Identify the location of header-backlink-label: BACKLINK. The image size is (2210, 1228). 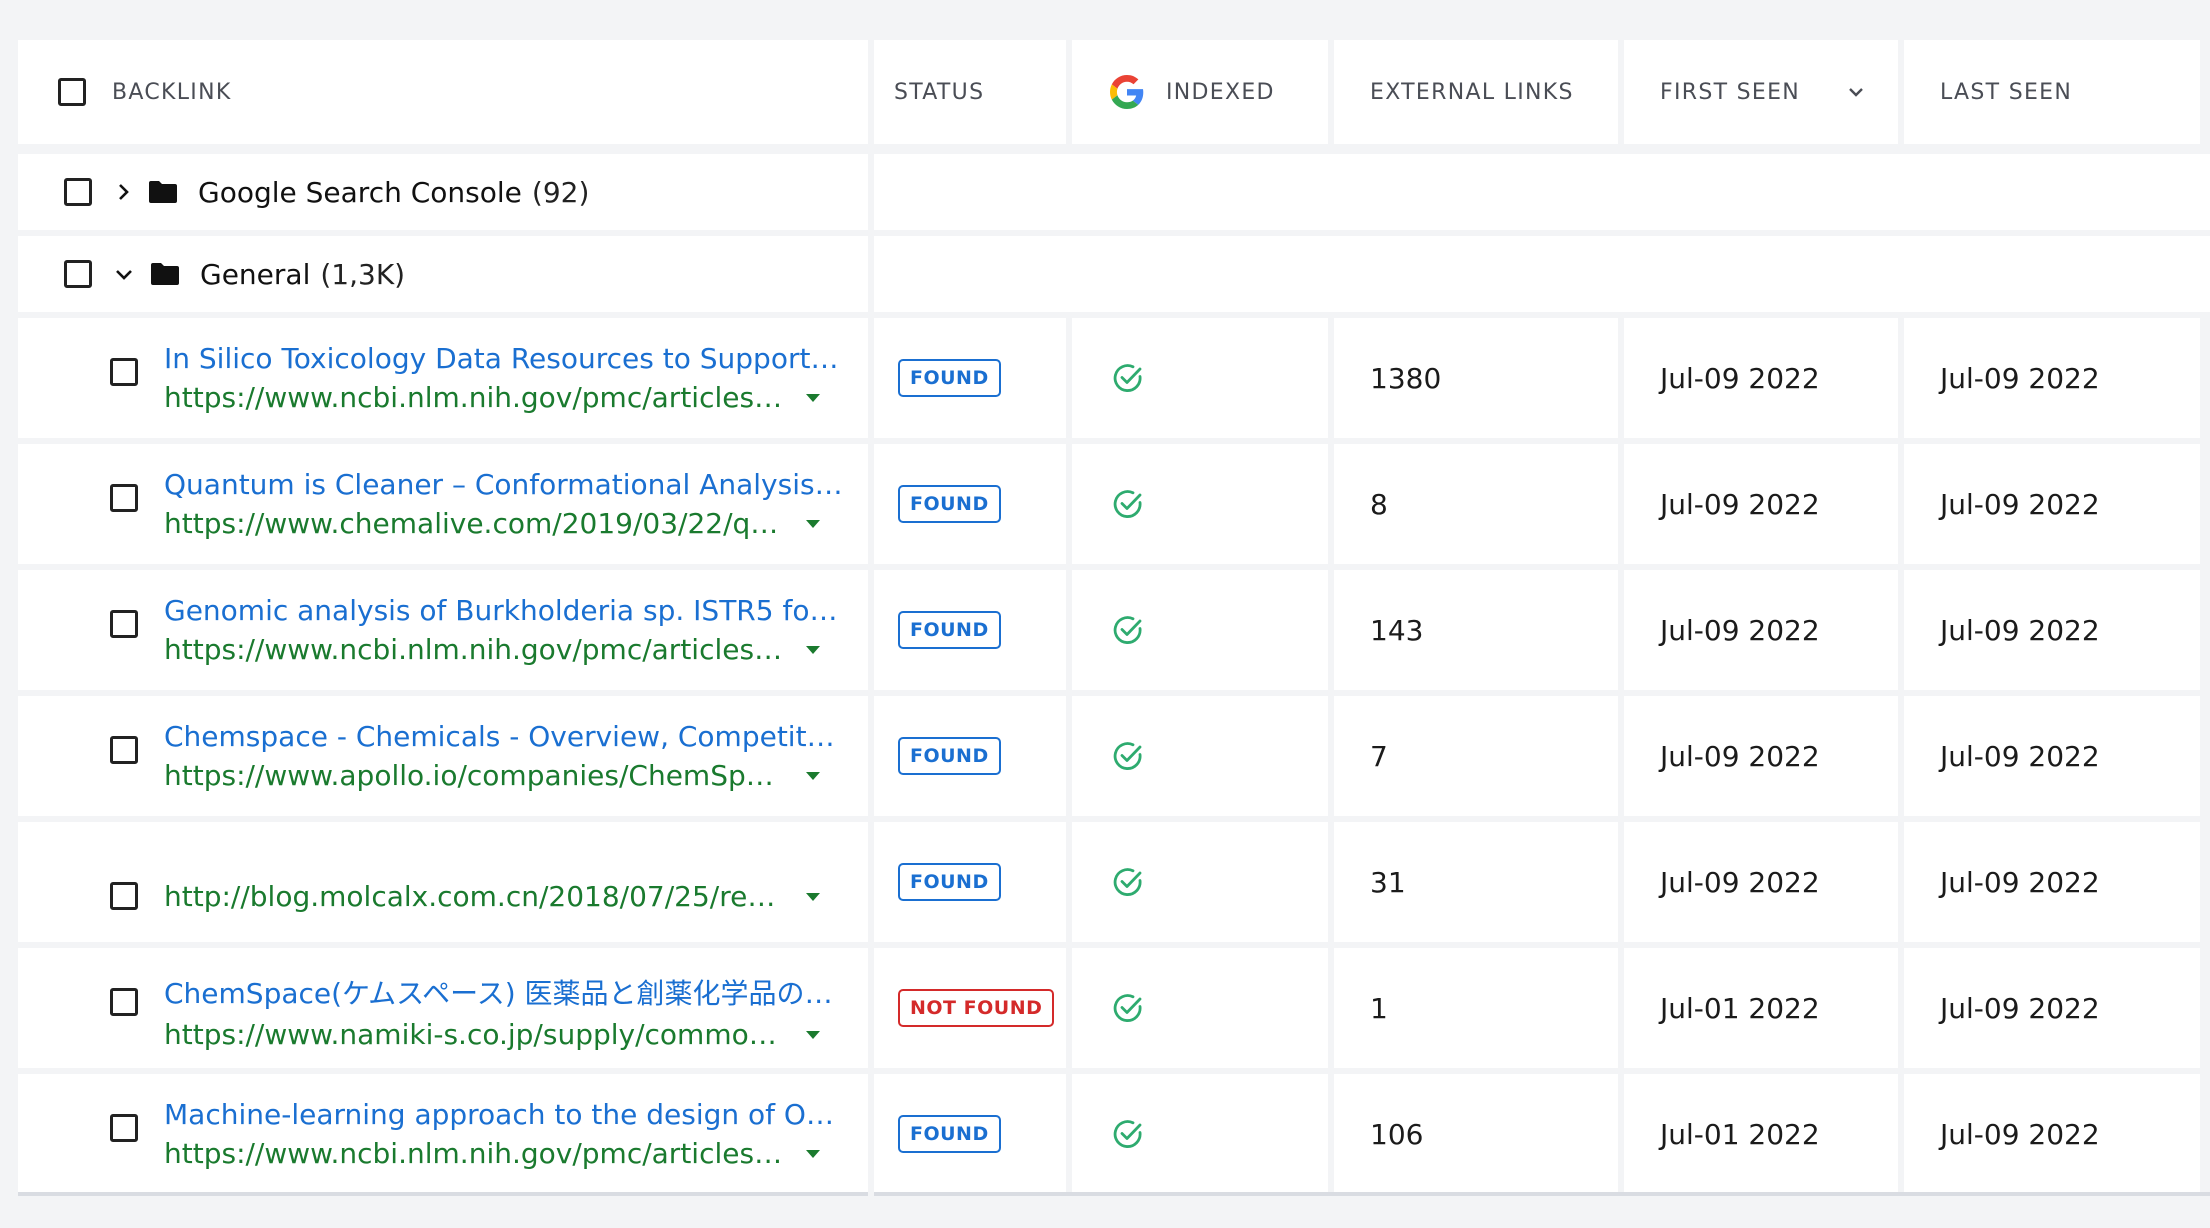
(172, 92).